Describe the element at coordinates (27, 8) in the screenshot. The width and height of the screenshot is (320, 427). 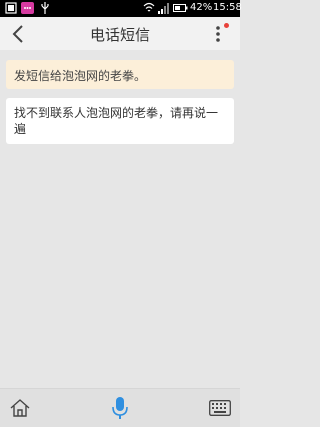
I see `chat-bubble-icon` at that location.